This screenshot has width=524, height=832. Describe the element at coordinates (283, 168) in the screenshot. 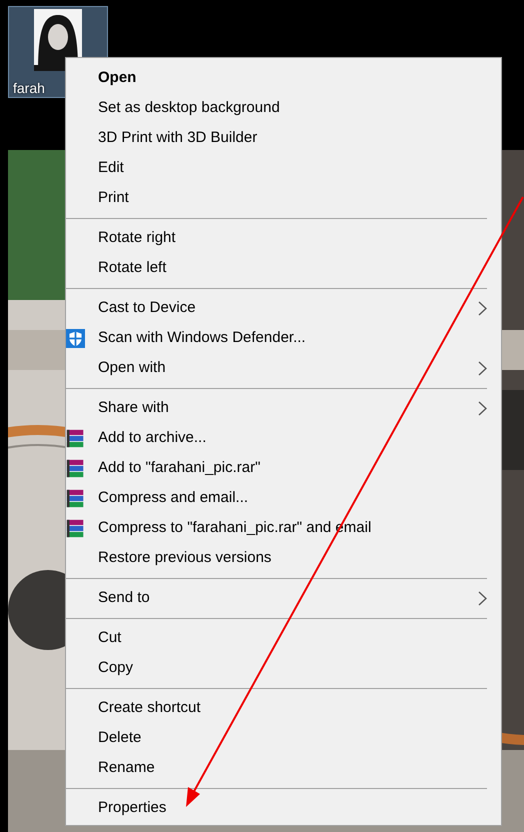

I see `menu-item: Edit` at that location.